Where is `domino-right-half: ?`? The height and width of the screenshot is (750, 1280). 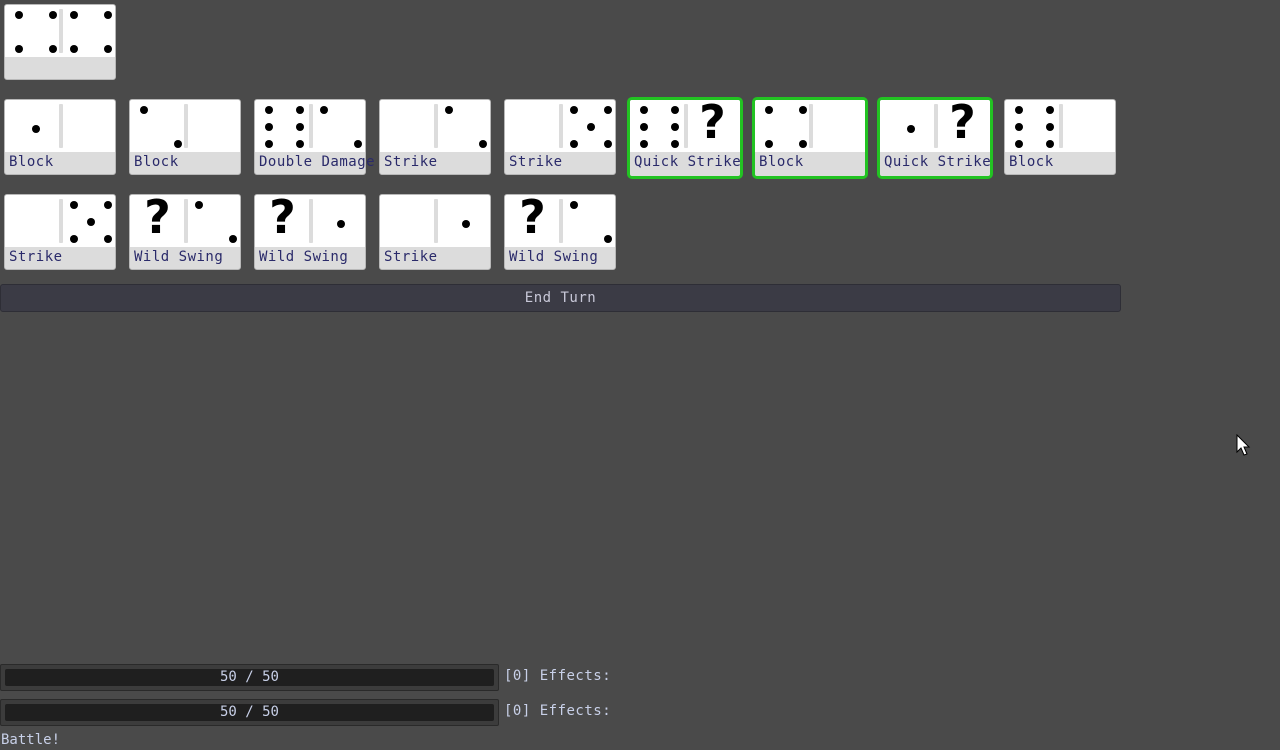 domino-right-half: ? is located at coordinates (962, 124).